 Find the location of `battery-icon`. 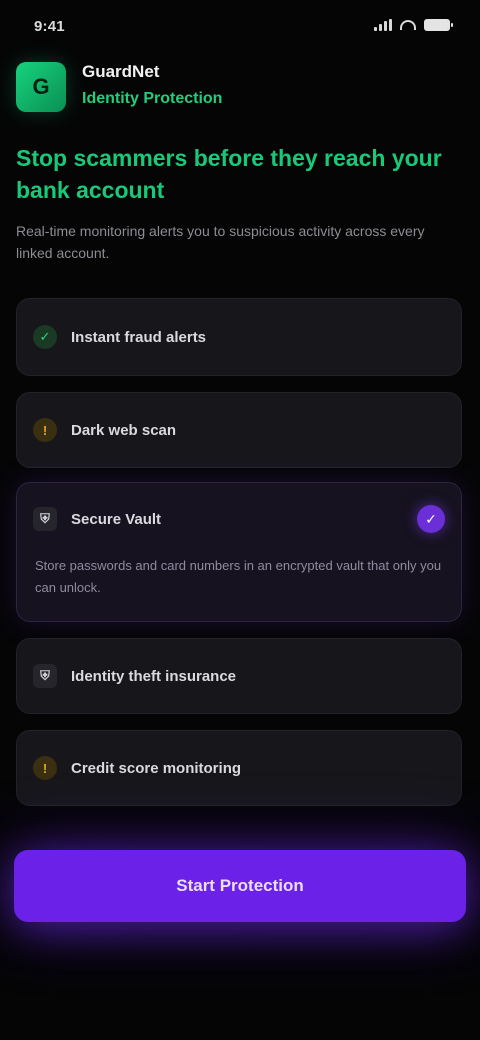

battery-icon is located at coordinates (438, 25).